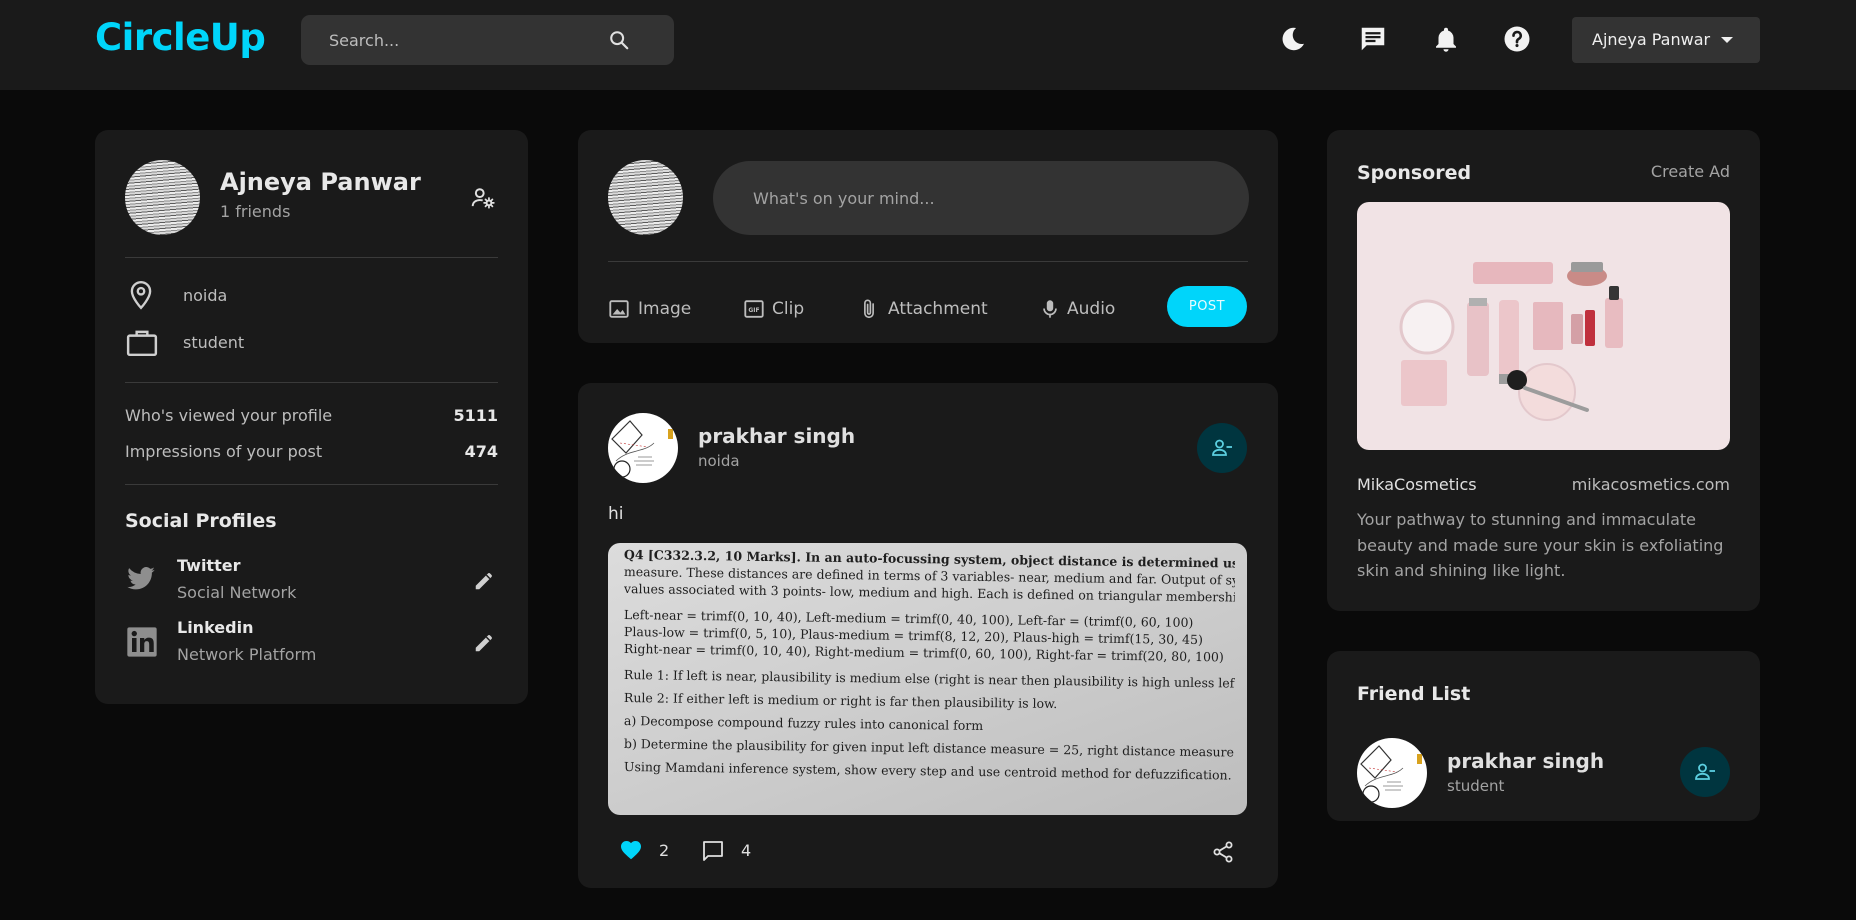 The width and height of the screenshot is (1856, 920). I want to click on post-composer-card: Image GIF Clip Attachment Audio POST, so click(928, 236).